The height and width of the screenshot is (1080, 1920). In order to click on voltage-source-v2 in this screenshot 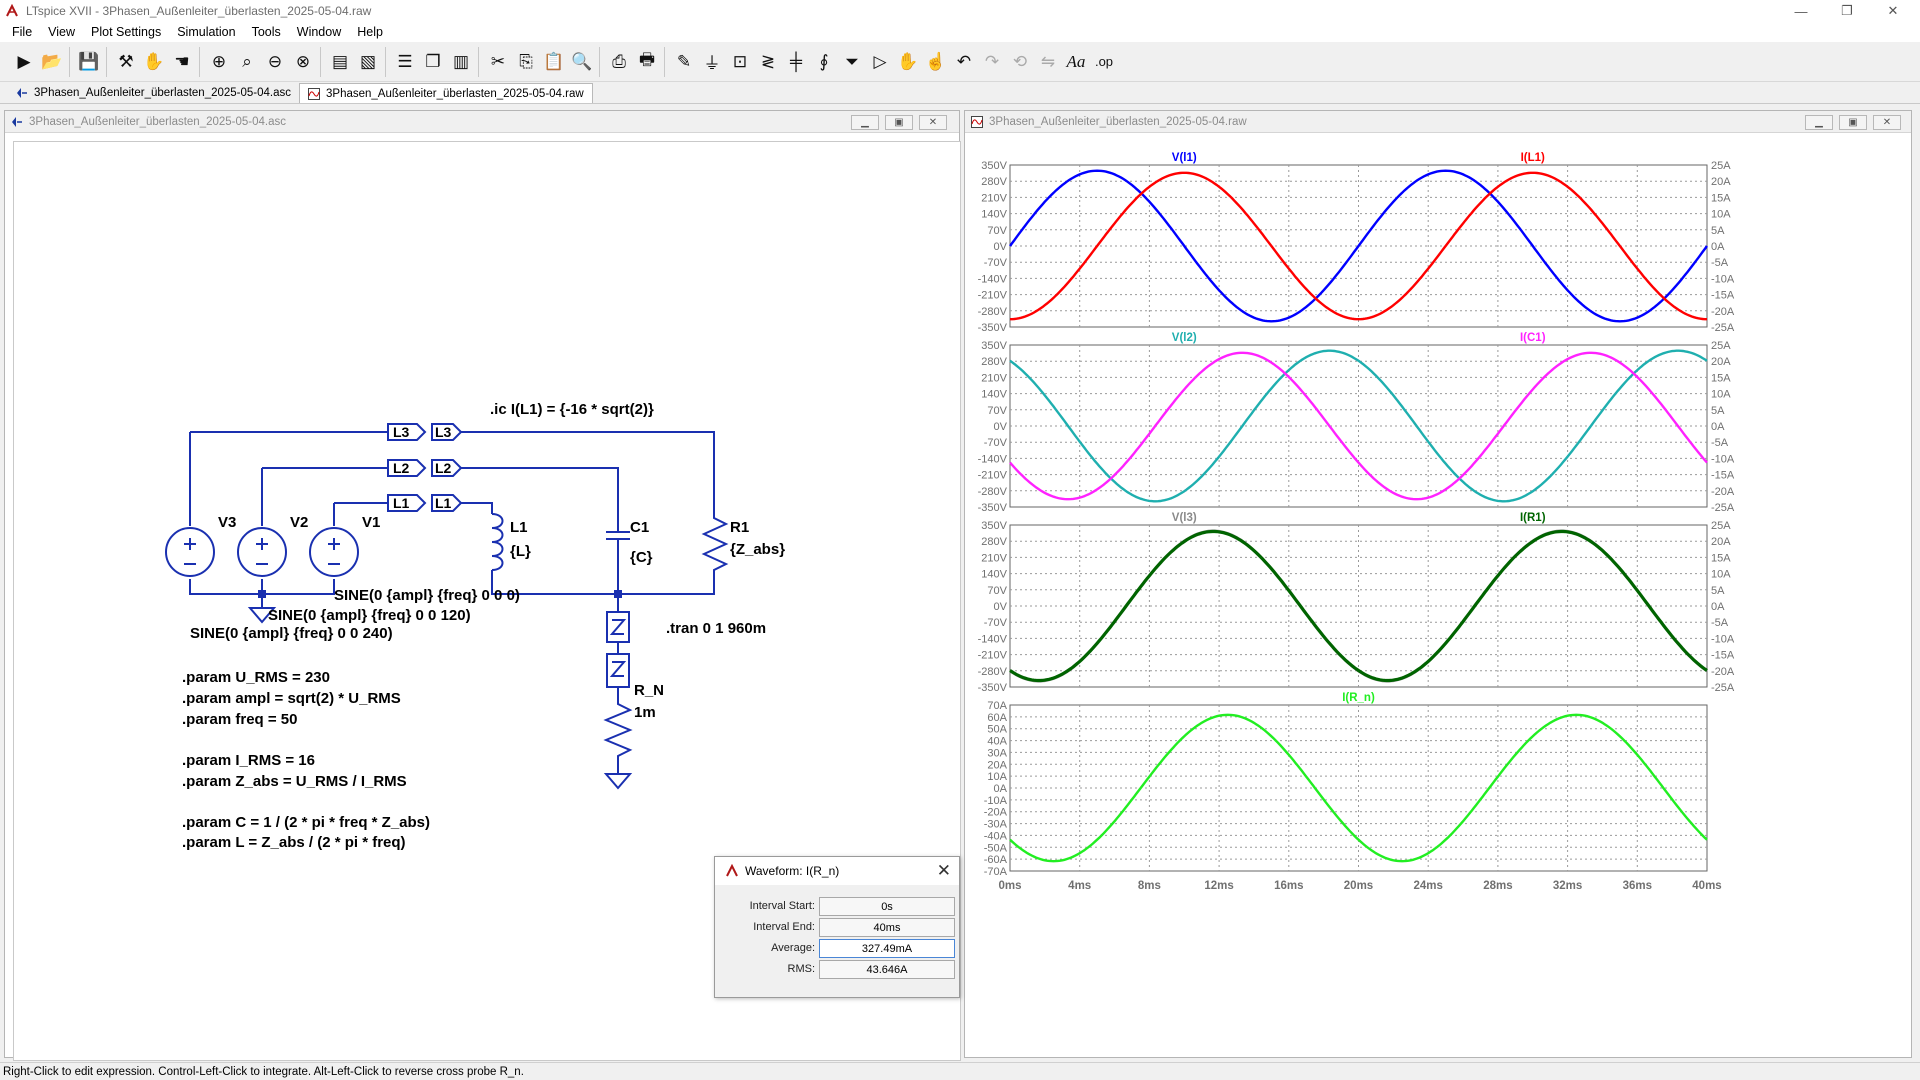, I will do `click(262, 552)`.